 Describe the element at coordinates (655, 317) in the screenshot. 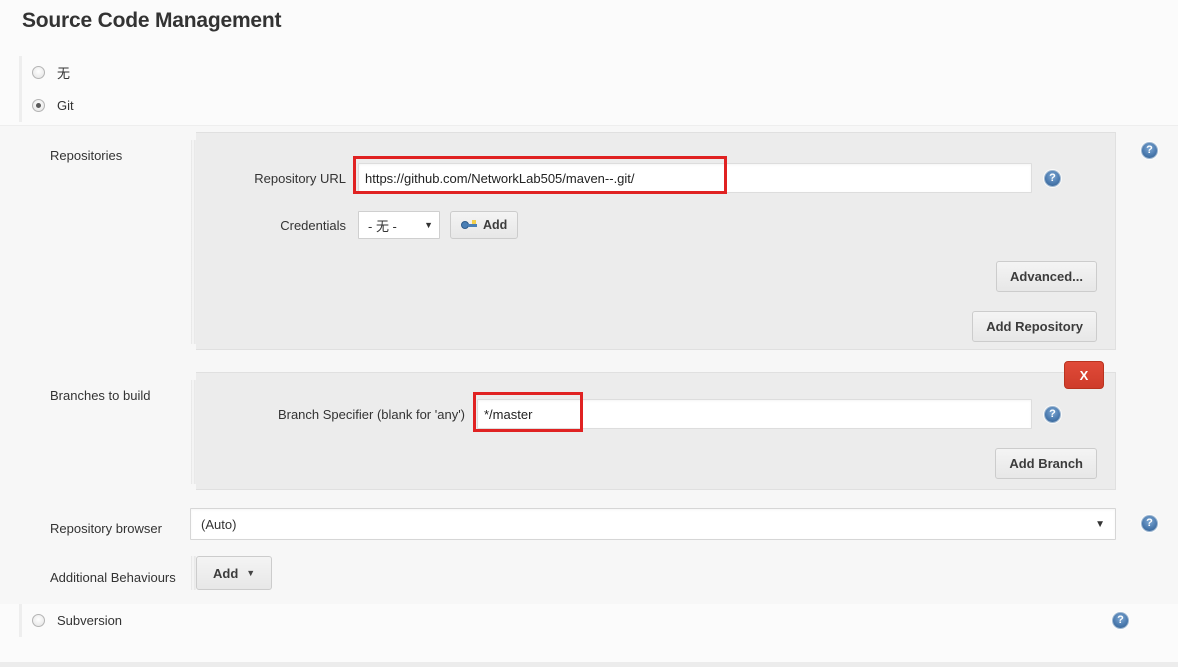

I see `add-repository-row: Add Repository` at that location.